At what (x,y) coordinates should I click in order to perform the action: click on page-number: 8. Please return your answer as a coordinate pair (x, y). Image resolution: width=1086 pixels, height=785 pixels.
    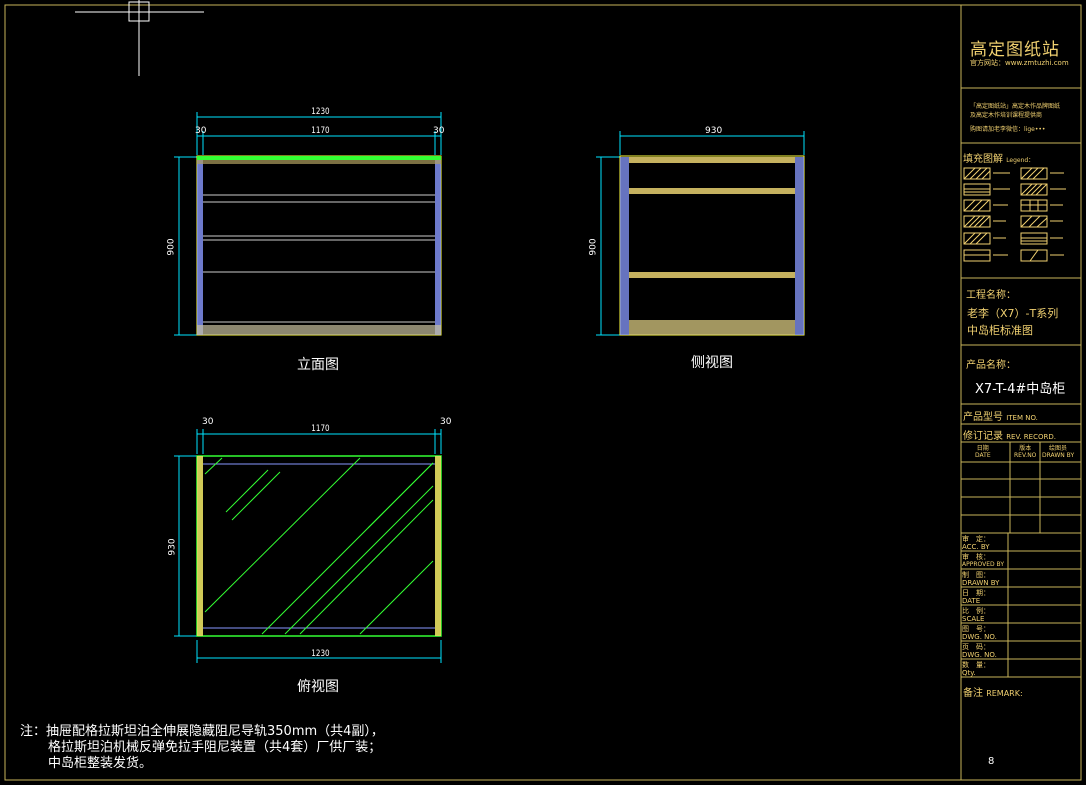
    Looking at the image, I should click on (991, 761).